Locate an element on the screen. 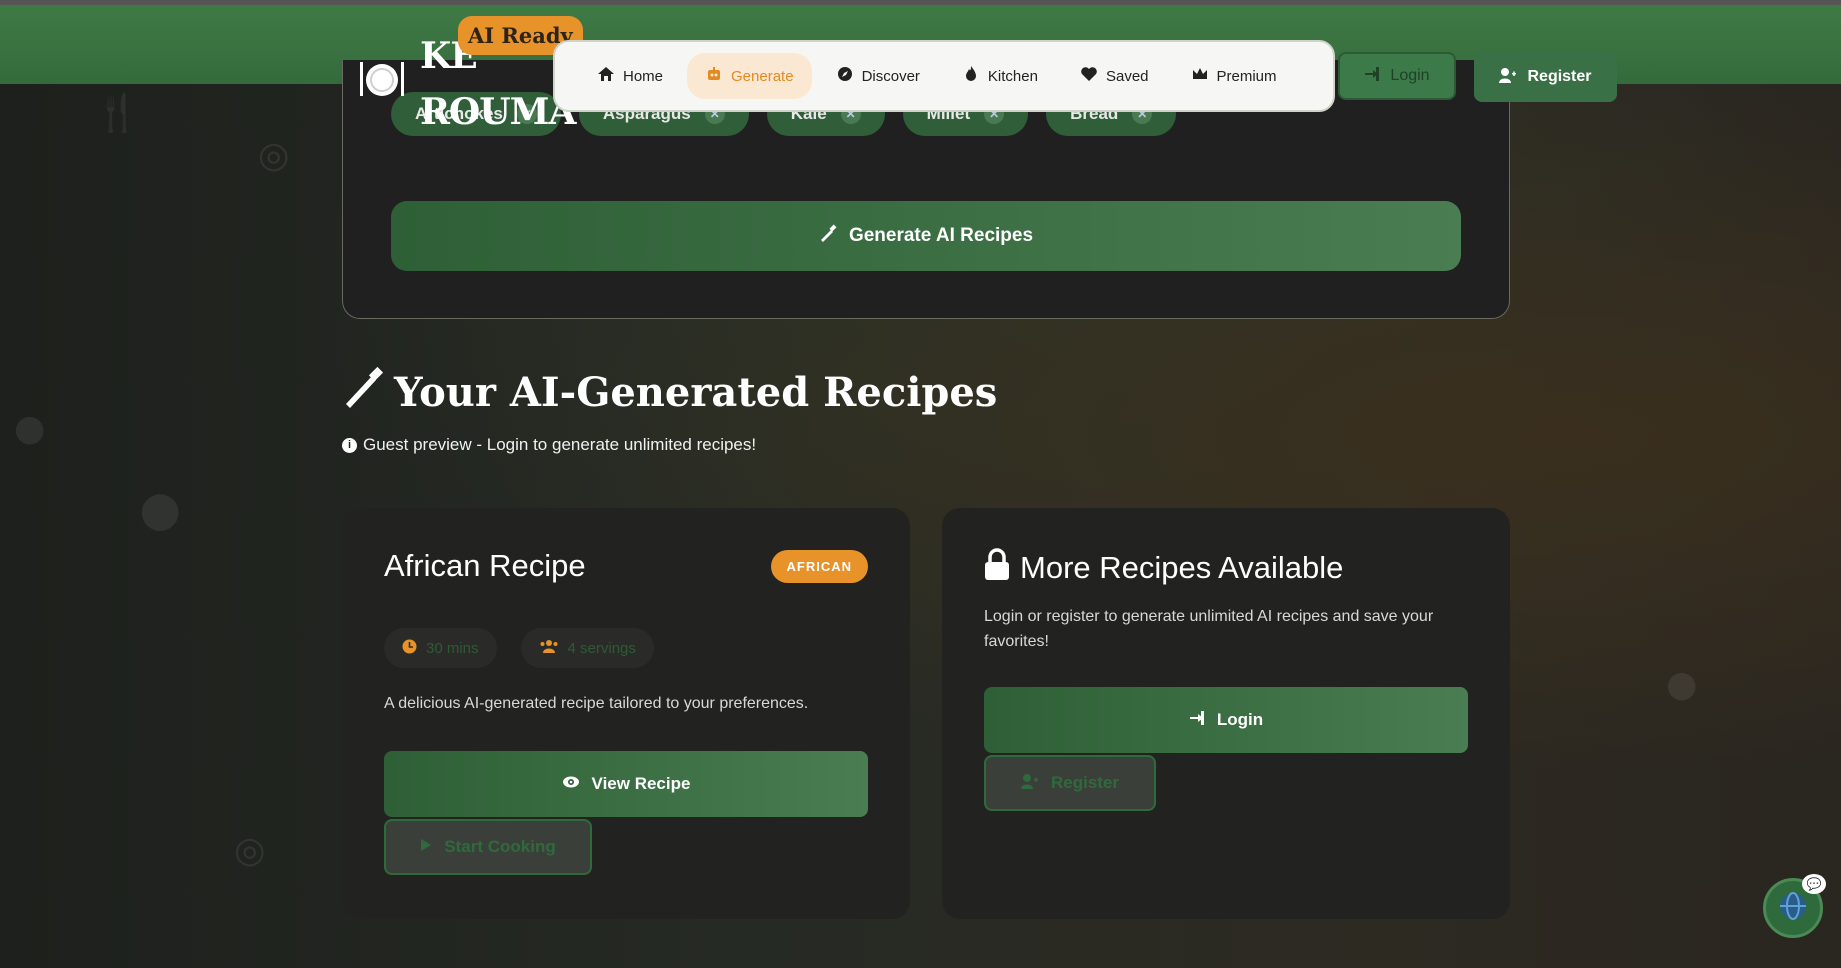 The image size is (1841, 968). results-title: Your AI-Generated Recipes is located at coordinates (696, 392).